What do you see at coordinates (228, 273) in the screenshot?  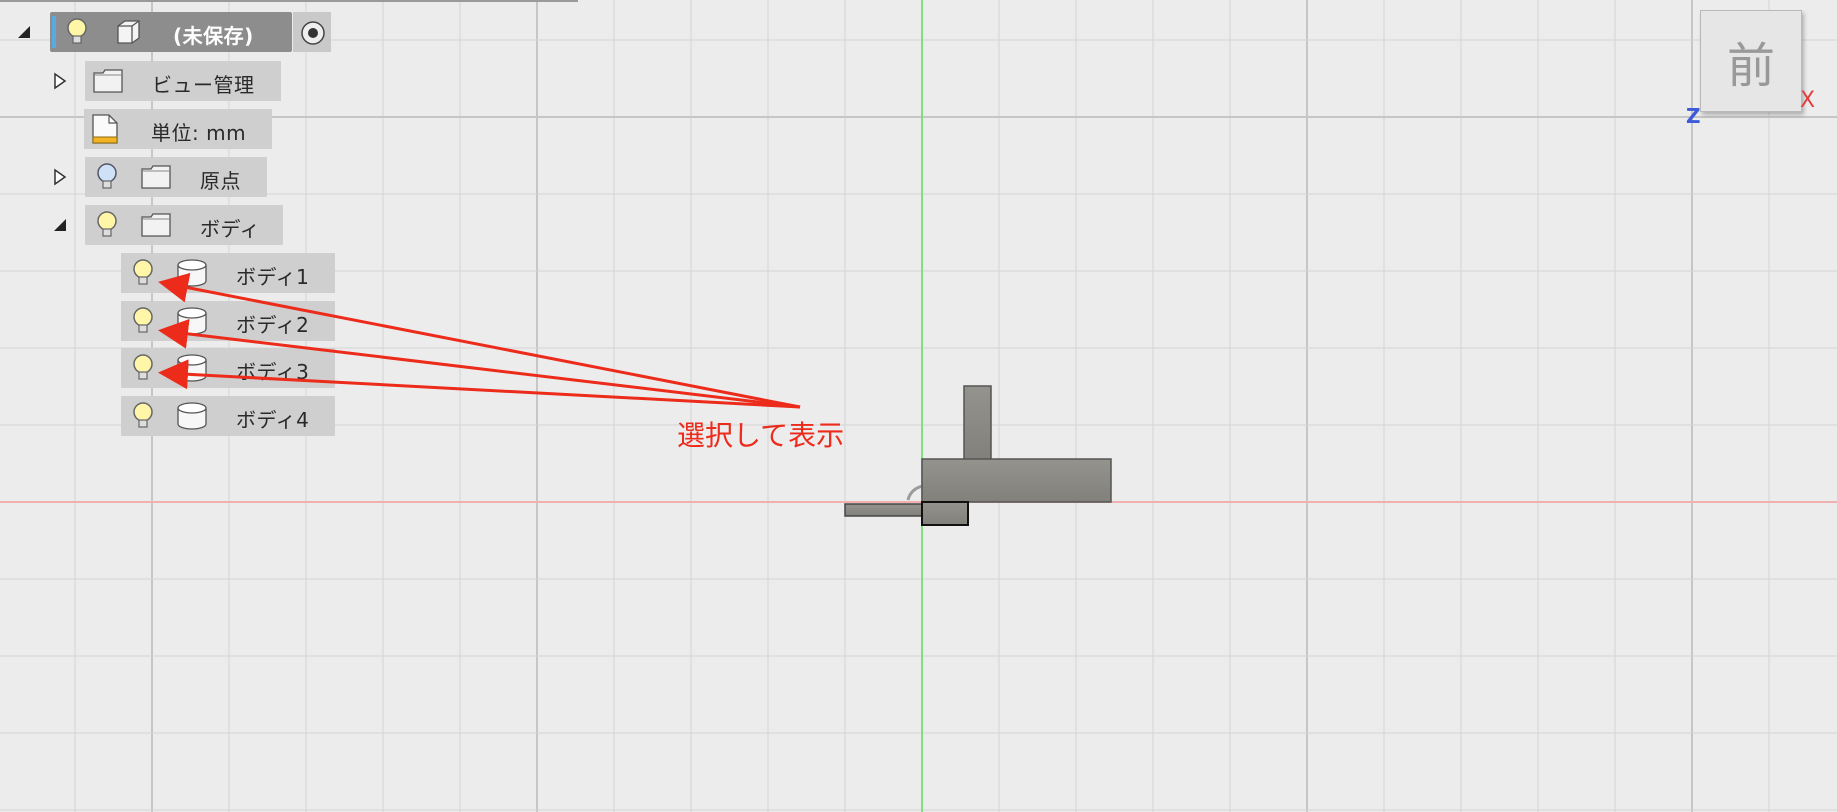 I see `browser-body-item: ボディ1` at bounding box center [228, 273].